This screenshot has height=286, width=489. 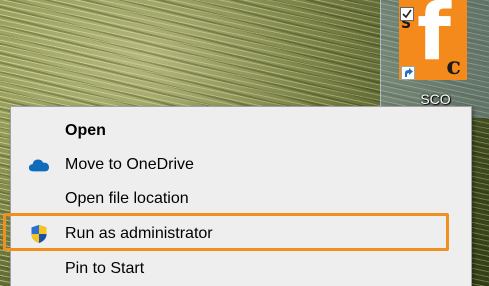 I want to click on onedrive-cloud-icon, so click(x=39, y=165).